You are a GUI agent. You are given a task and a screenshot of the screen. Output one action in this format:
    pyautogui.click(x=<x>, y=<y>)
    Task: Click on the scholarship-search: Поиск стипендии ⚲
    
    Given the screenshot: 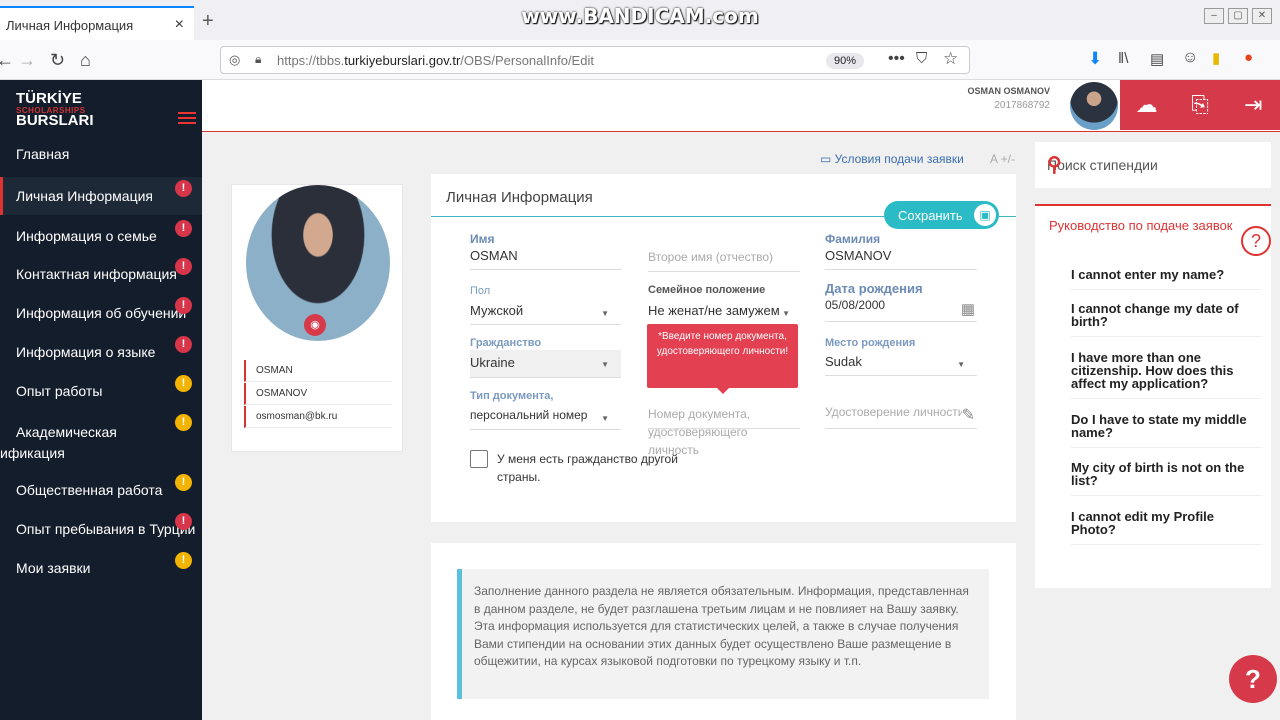 What is the action you would take?
    pyautogui.click(x=1153, y=165)
    